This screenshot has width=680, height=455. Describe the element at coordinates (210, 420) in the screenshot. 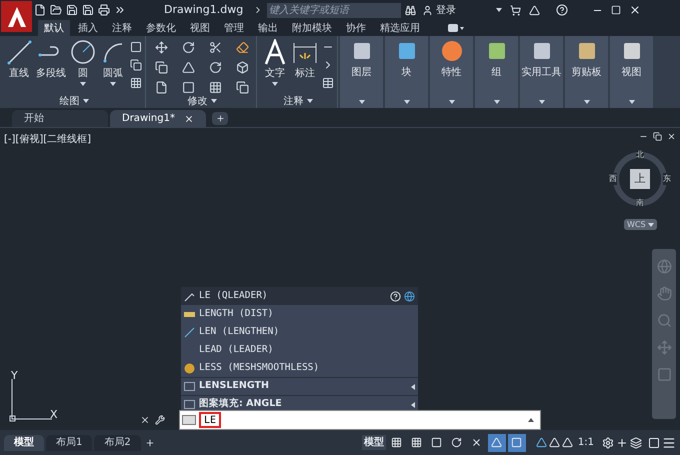

I see `command-input: LE` at that location.